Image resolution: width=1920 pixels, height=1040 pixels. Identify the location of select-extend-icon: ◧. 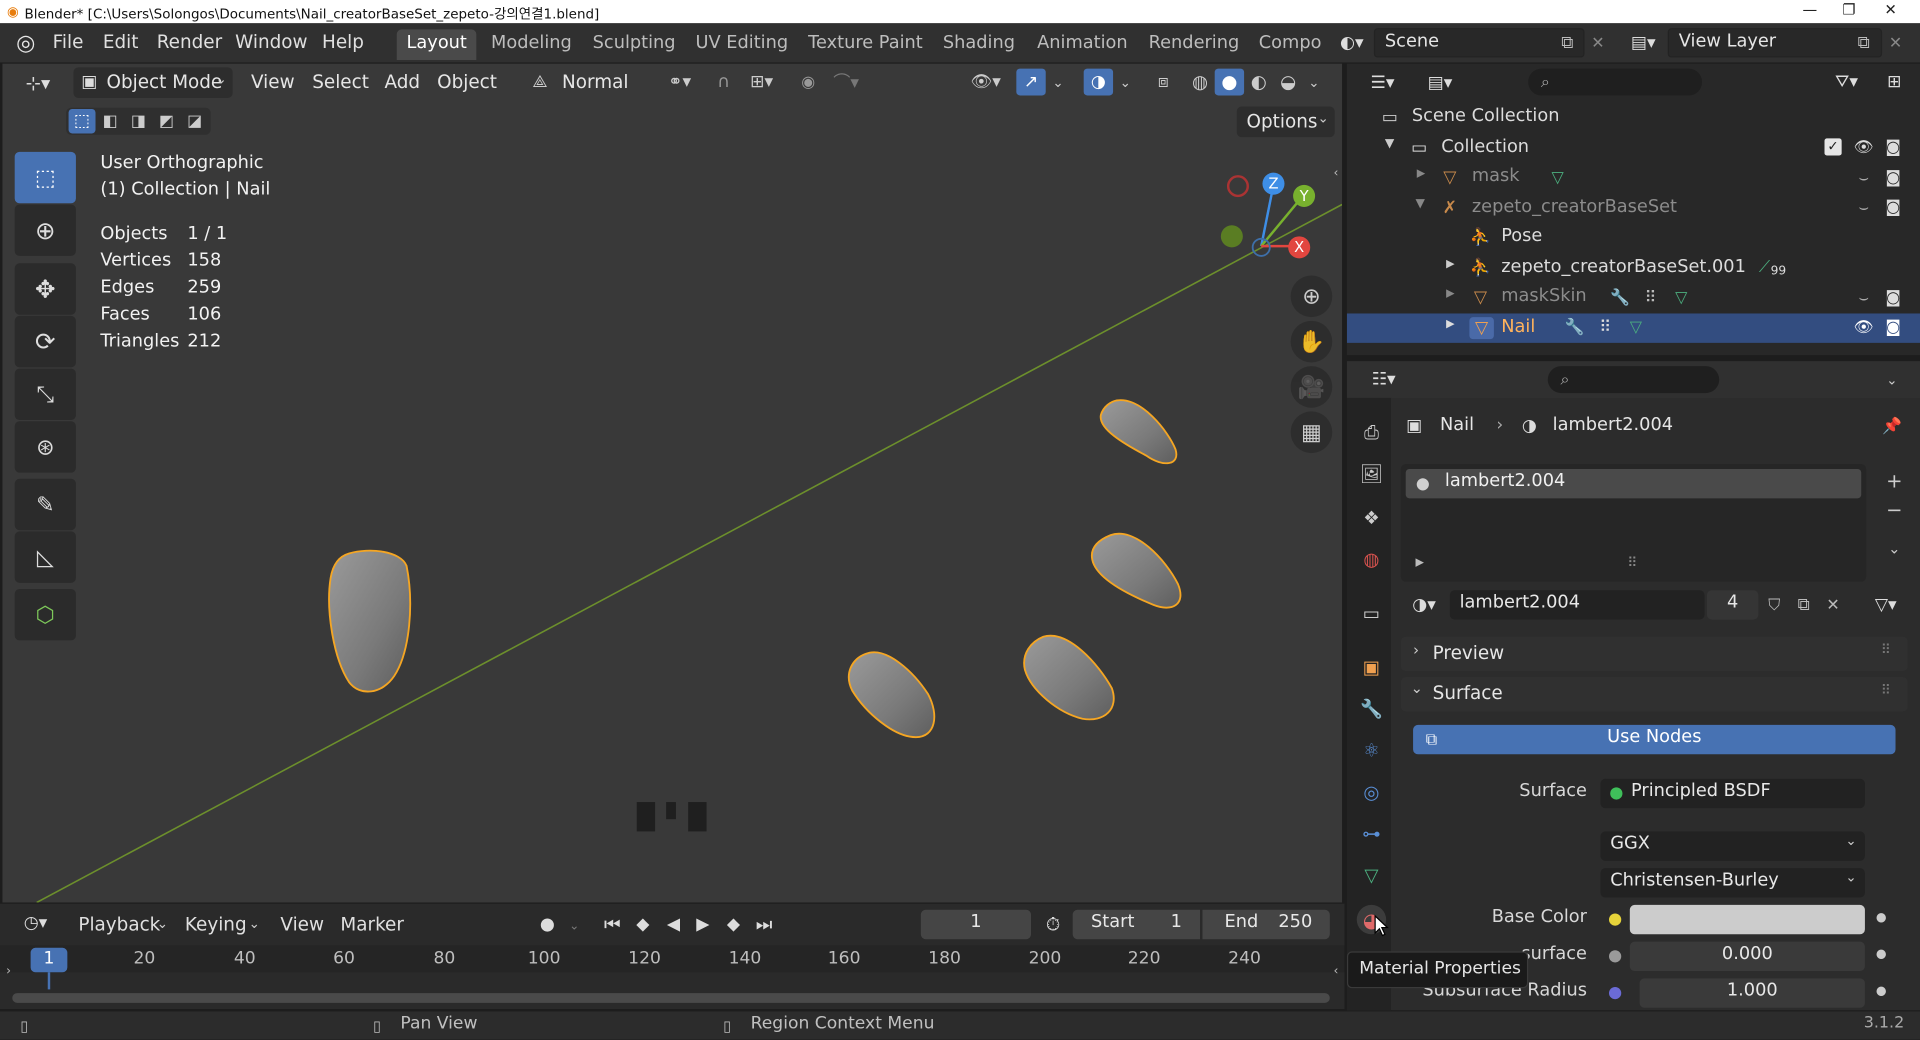
(110, 121).